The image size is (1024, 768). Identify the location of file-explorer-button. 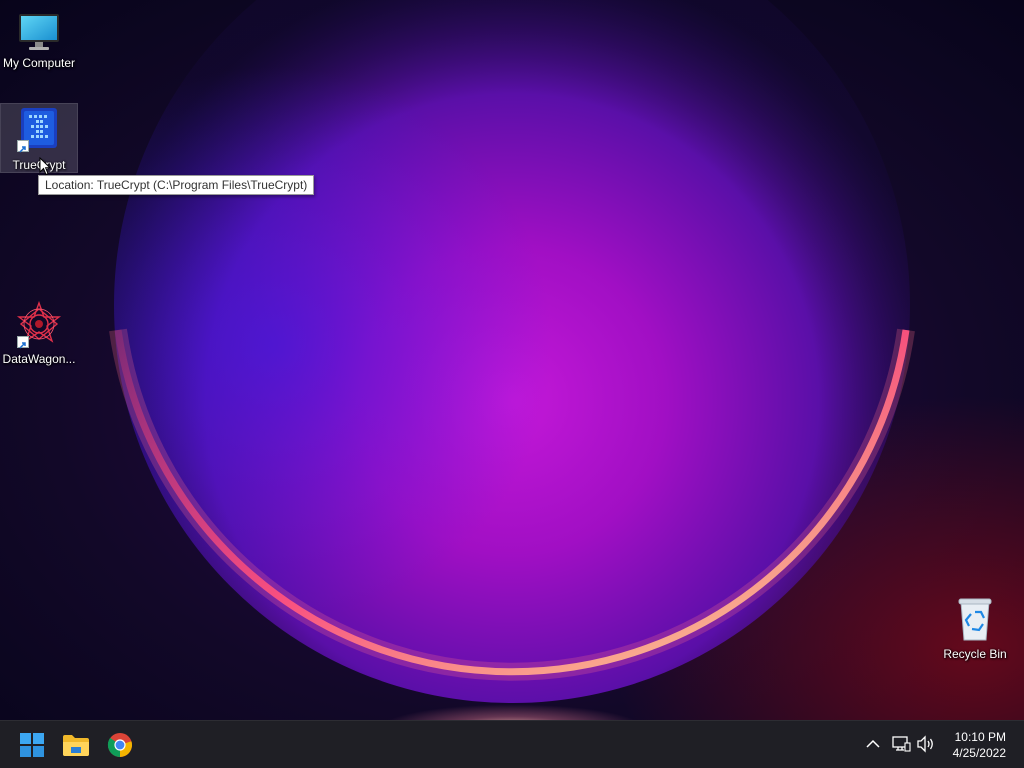
(76, 745).